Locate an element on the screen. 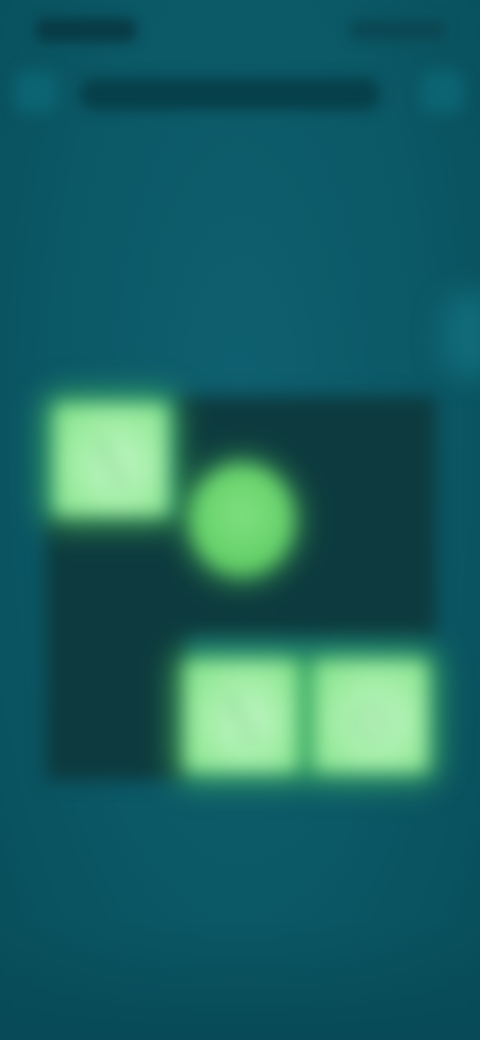 This screenshot has height=1040, width=480. back-button: ‹ is located at coordinates (36, 92).